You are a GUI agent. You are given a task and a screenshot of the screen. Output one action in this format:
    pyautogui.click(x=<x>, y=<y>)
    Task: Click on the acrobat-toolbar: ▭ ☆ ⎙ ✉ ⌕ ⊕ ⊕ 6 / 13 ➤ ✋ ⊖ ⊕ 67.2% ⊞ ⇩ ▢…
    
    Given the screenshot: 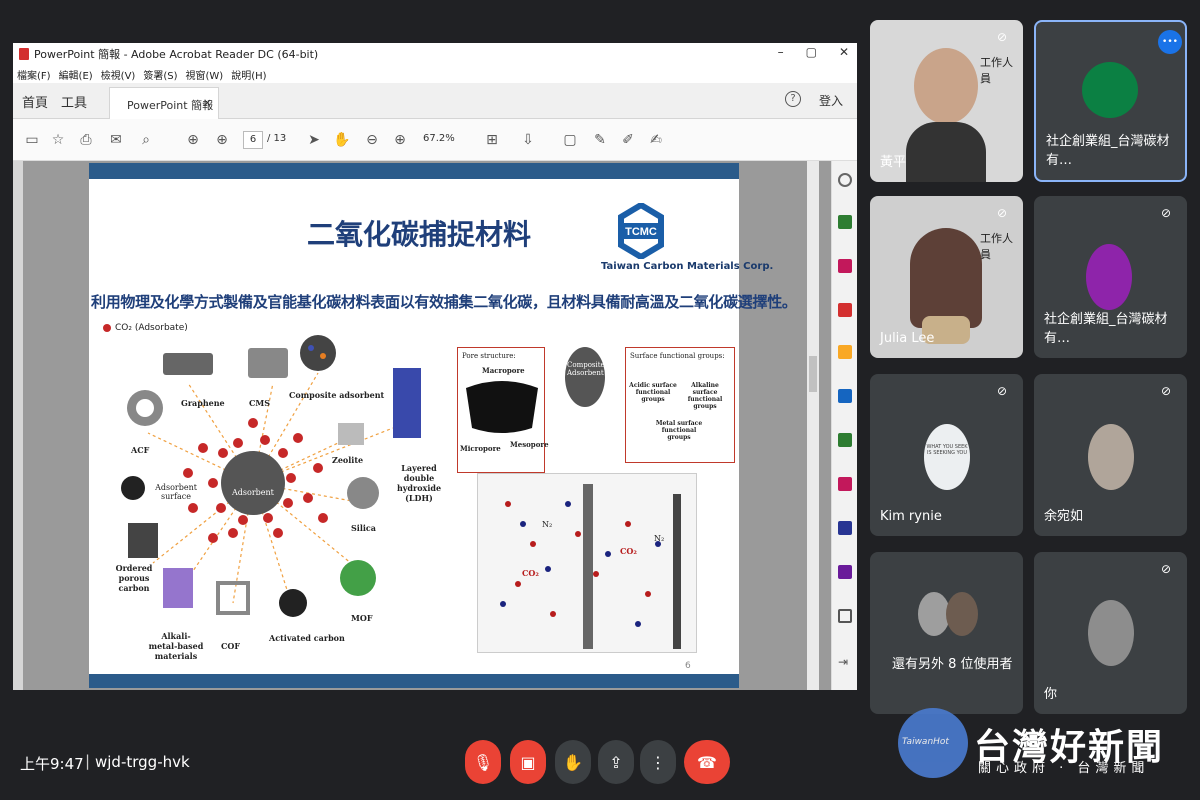 What is the action you would take?
    pyautogui.click(x=435, y=140)
    